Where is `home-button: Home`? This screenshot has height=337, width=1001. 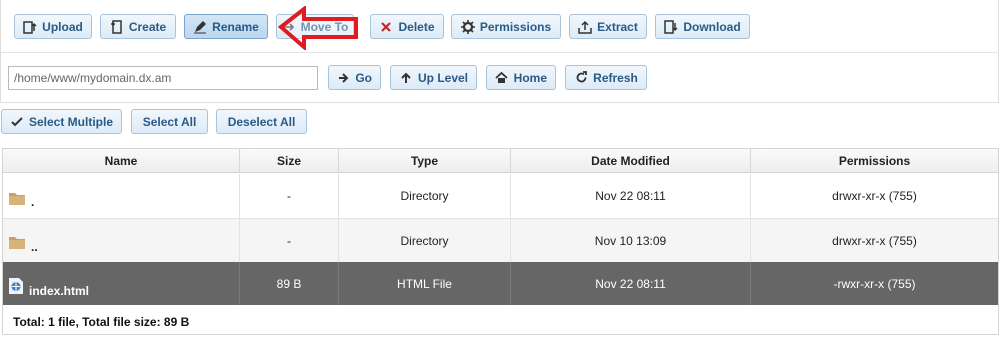 home-button: Home is located at coordinates (521, 77).